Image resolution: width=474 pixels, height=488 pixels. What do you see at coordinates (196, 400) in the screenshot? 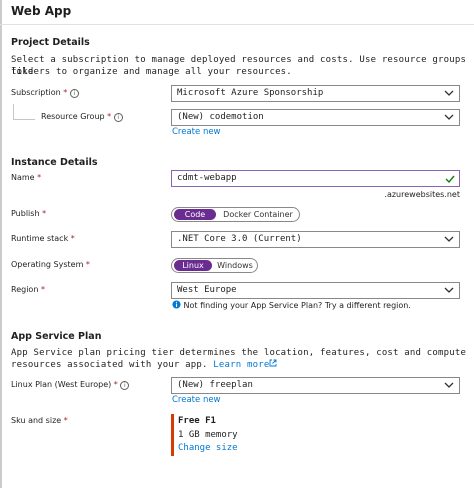
I see `create-new-plan-link: Create new` at bounding box center [196, 400].